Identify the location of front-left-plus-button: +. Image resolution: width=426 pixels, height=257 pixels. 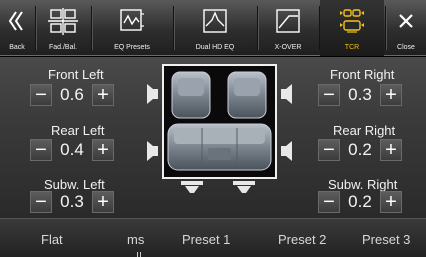
(103, 95).